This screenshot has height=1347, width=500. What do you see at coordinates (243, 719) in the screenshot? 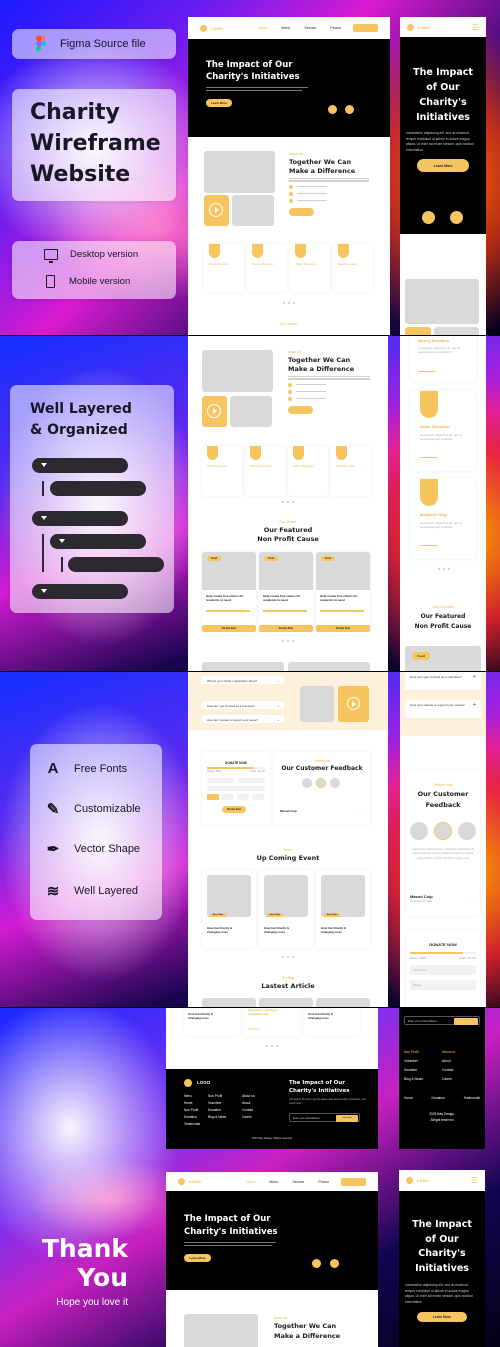
I see `faq-item: How can I donate to support your cause? +` at bounding box center [243, 719].